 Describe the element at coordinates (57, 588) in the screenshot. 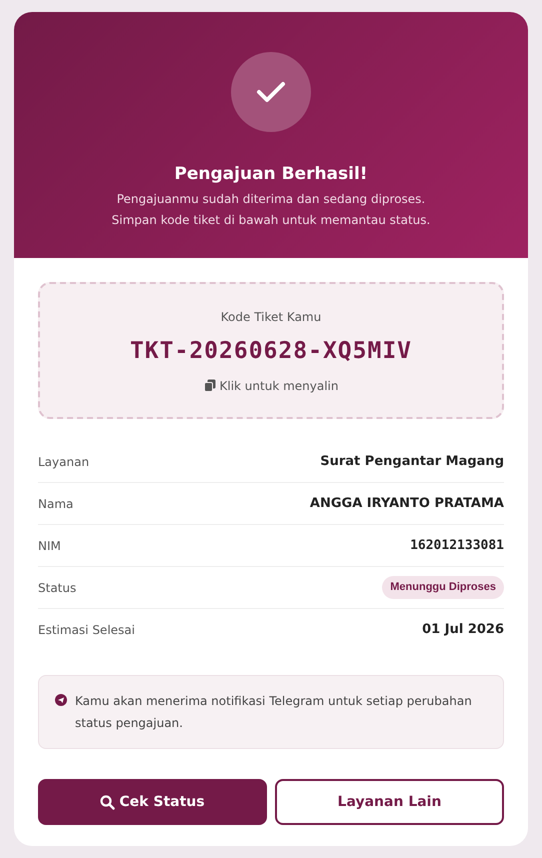

I see `detail-label: Status` at that location.